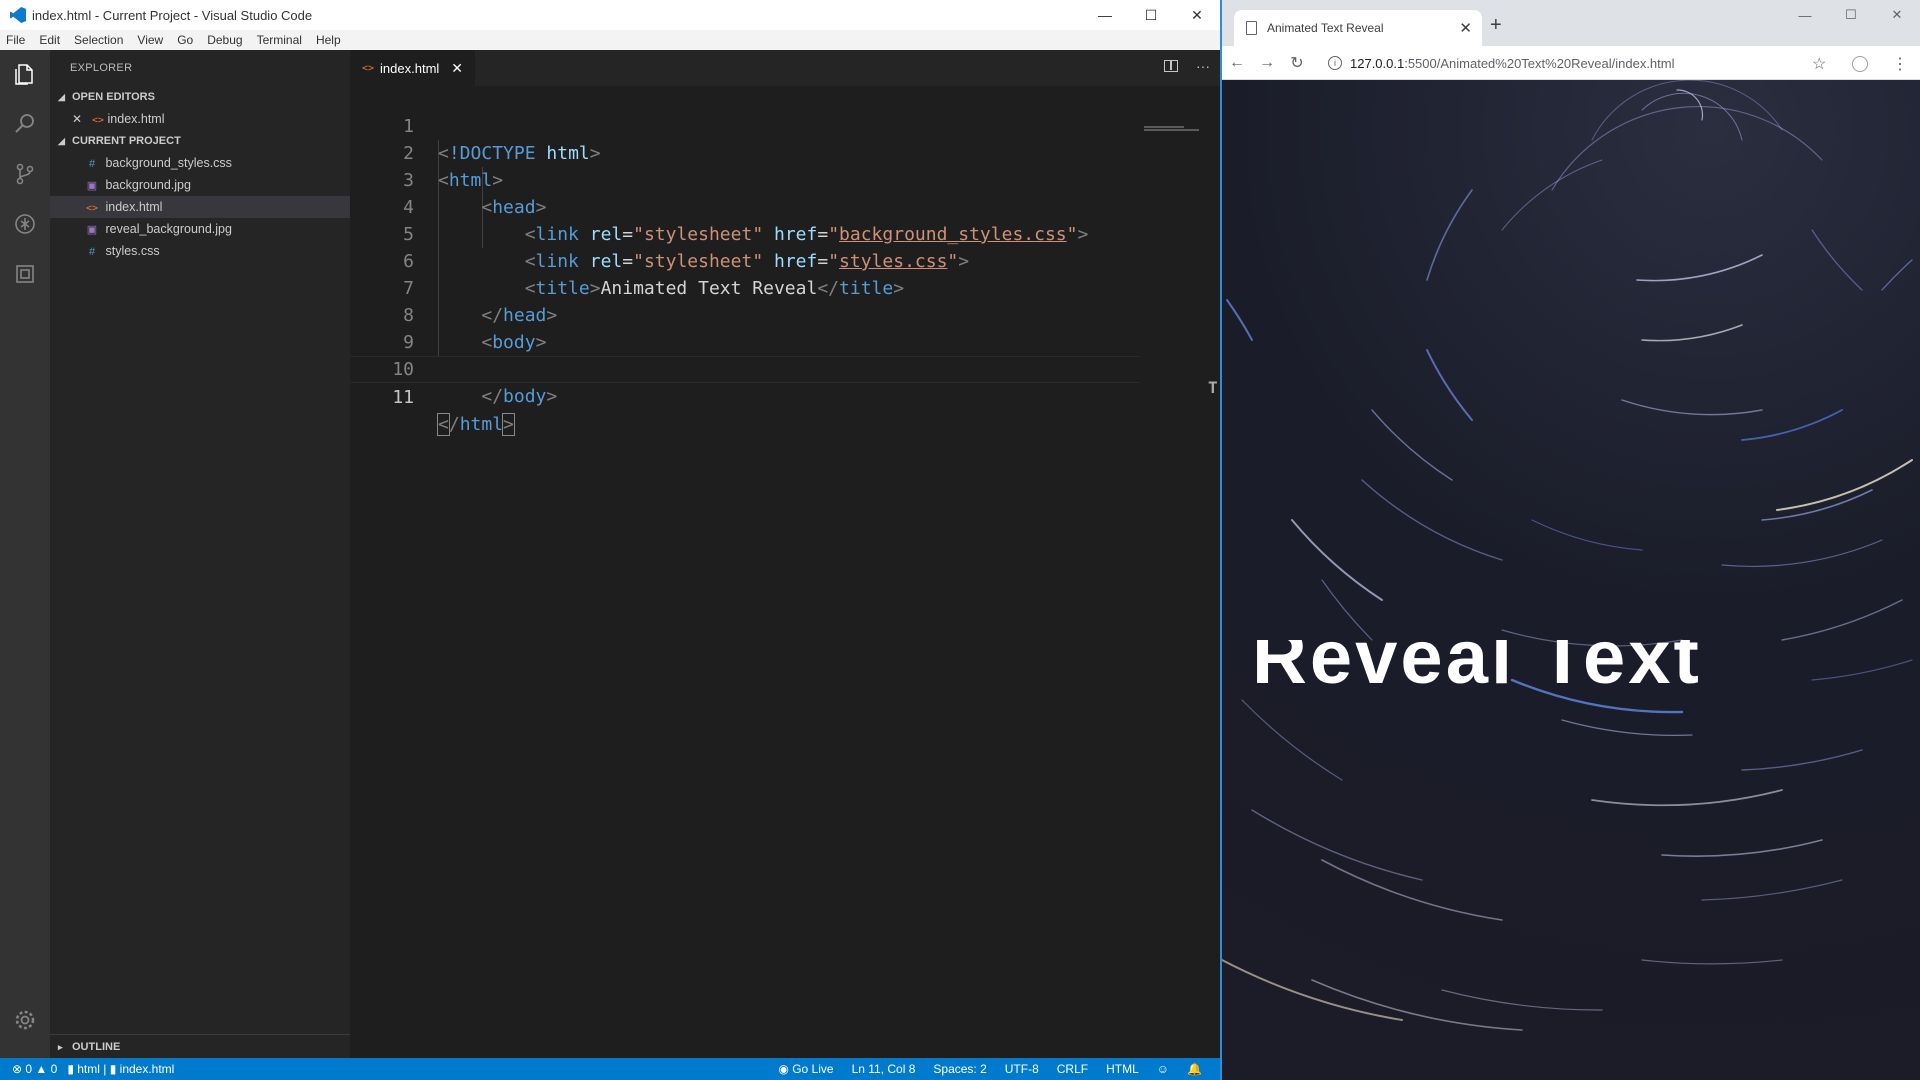  Describe the element at coordinates (475, 329) in the screenshot. I see `code-line: 8 <body>` at that location.